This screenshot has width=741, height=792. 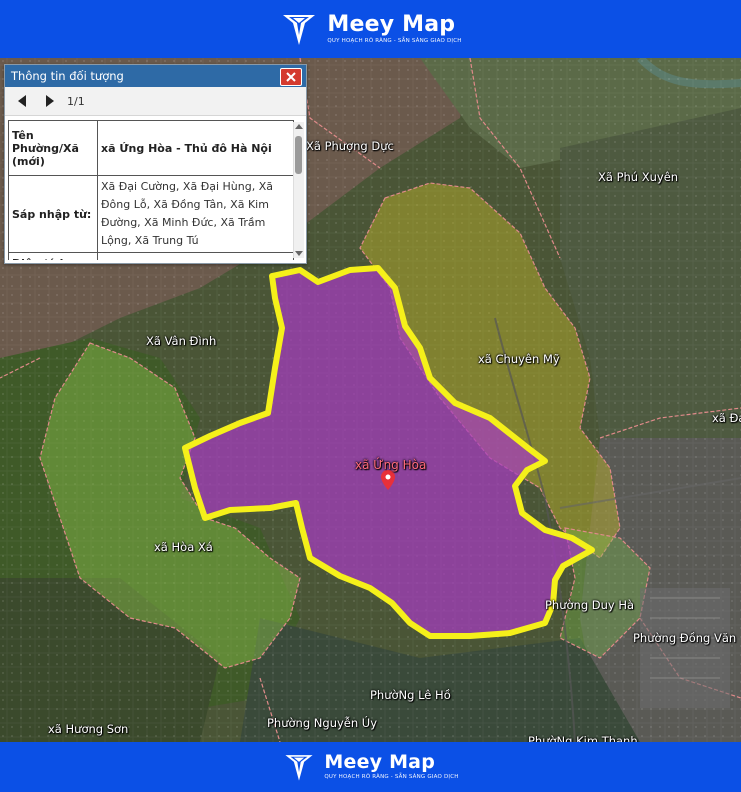 What do you see at coordinates (726, 418) in the screenshot?
I see `map-label: xã Đa` at bounding box center [726, 418].